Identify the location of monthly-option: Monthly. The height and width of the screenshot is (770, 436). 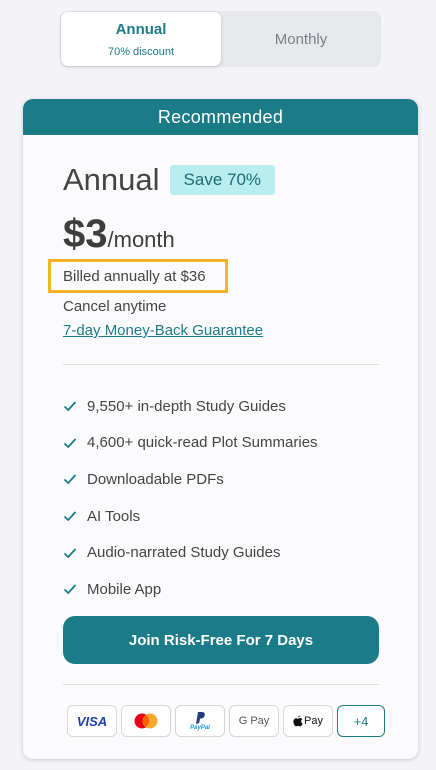
(301, 39).